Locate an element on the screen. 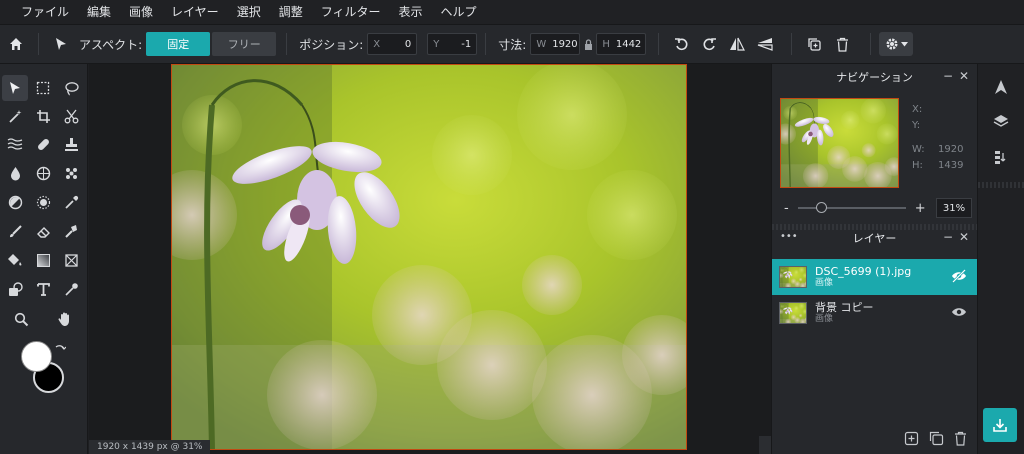 The image size is (1024, 454). zoom-slider-handle is located at coordinates (822, 207).